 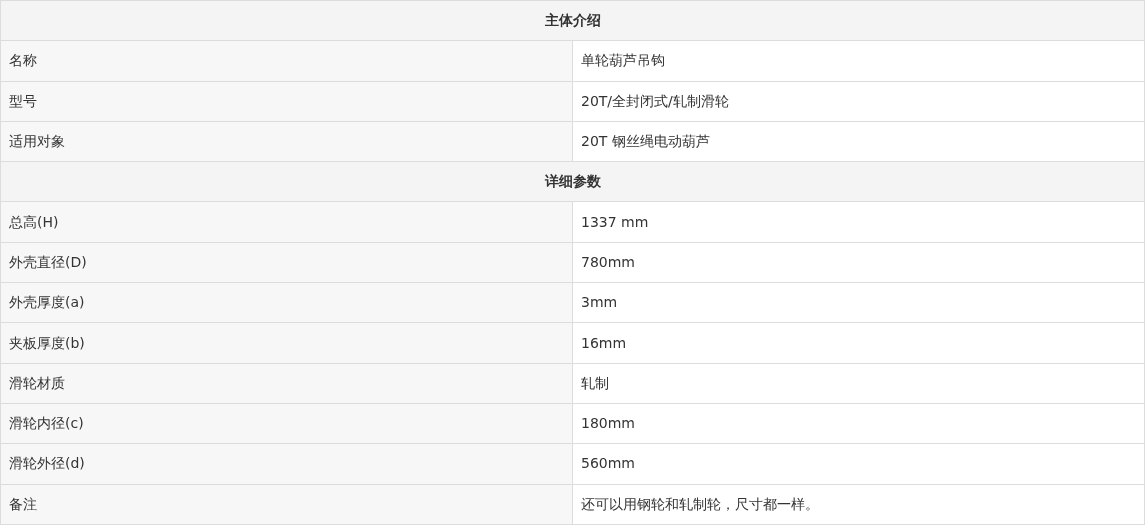 What do you see at coordinates (286, 262) in the screenshot?
I see `label-cell: 外壳直径(D)` at bounding box center [286, 262].